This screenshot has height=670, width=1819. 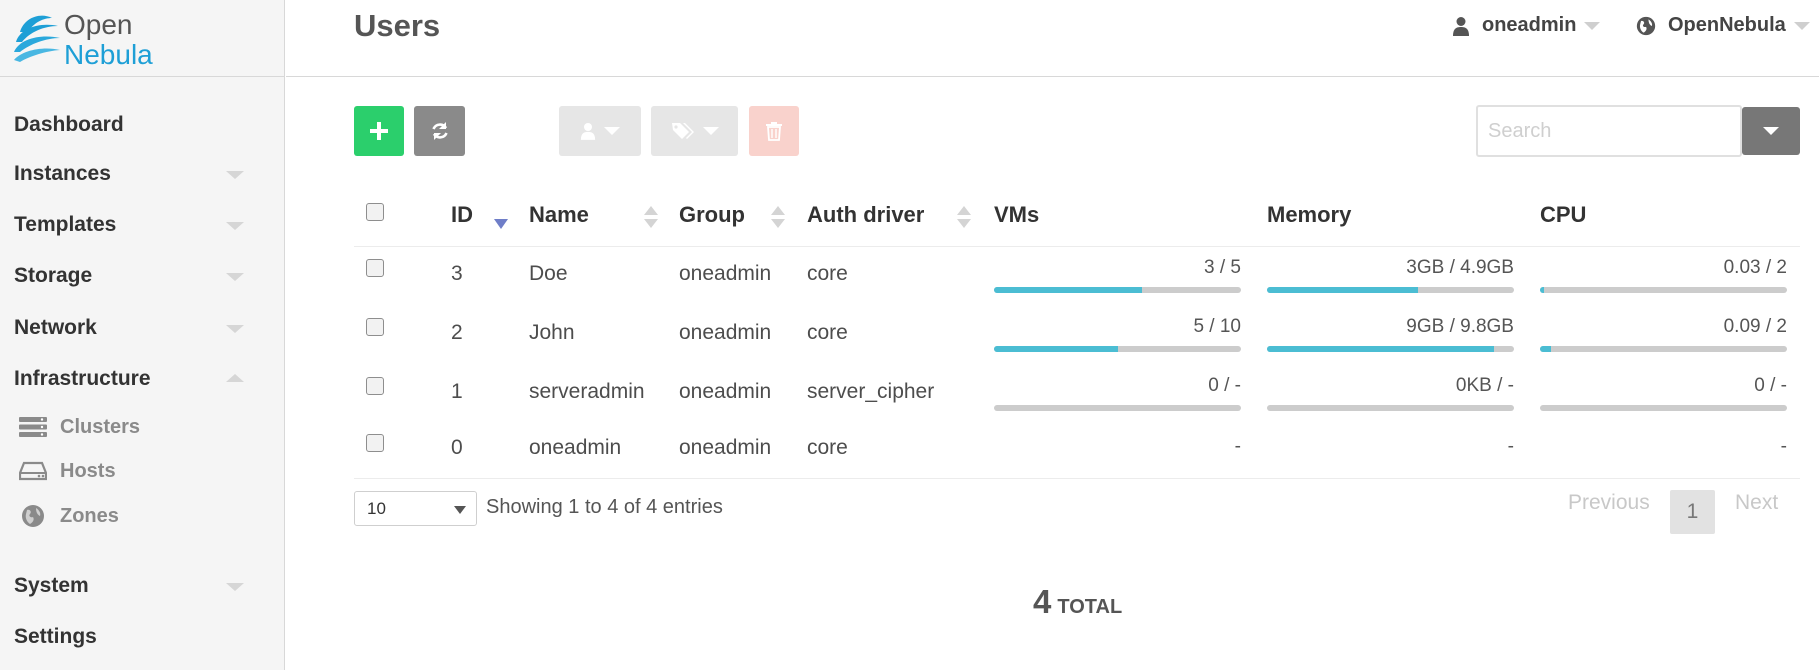 I want to click on sidebar-item-templates: Templates, so click(x=129, y=225).